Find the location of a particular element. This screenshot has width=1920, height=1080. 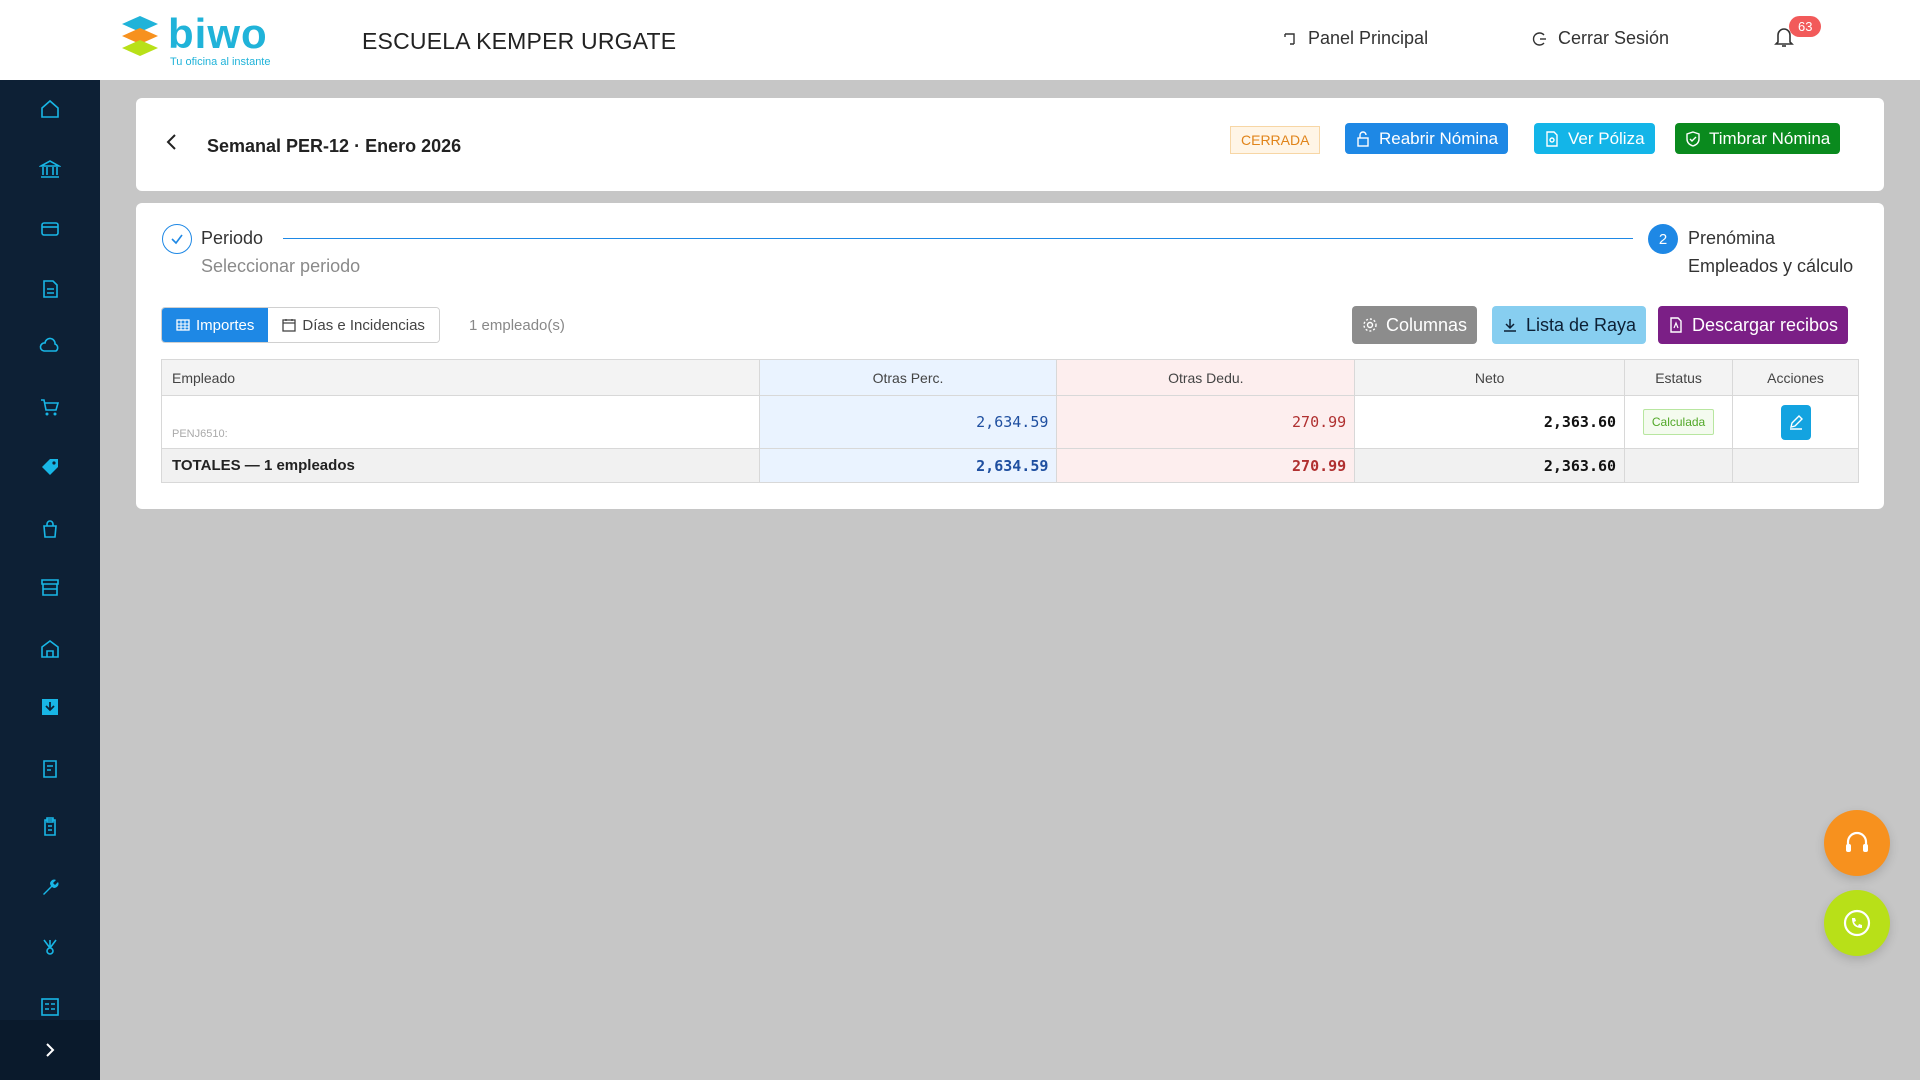

status-badge: Calculada is located at coordinates (1678, 422).